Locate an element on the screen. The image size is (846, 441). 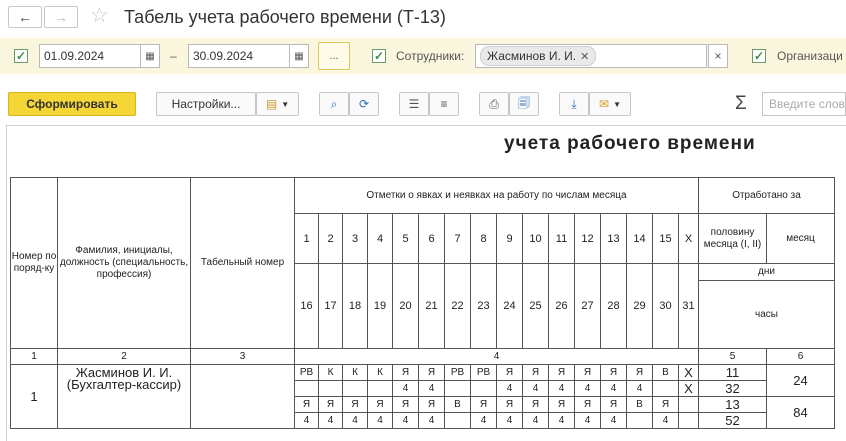
print-preview-icon: 🗐 is located at coordinates (524, 102).